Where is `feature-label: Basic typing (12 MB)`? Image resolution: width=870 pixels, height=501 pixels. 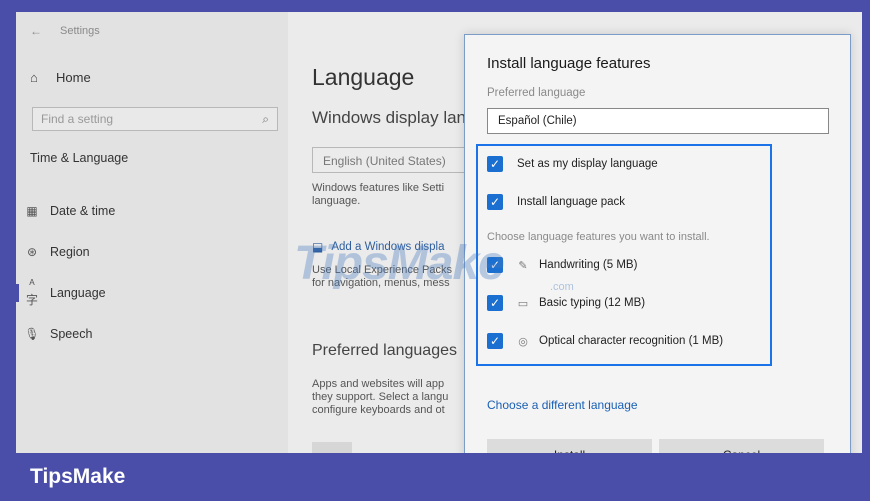
feature-label: Basic typing (12 MB) is located at coordinates (592, 303).